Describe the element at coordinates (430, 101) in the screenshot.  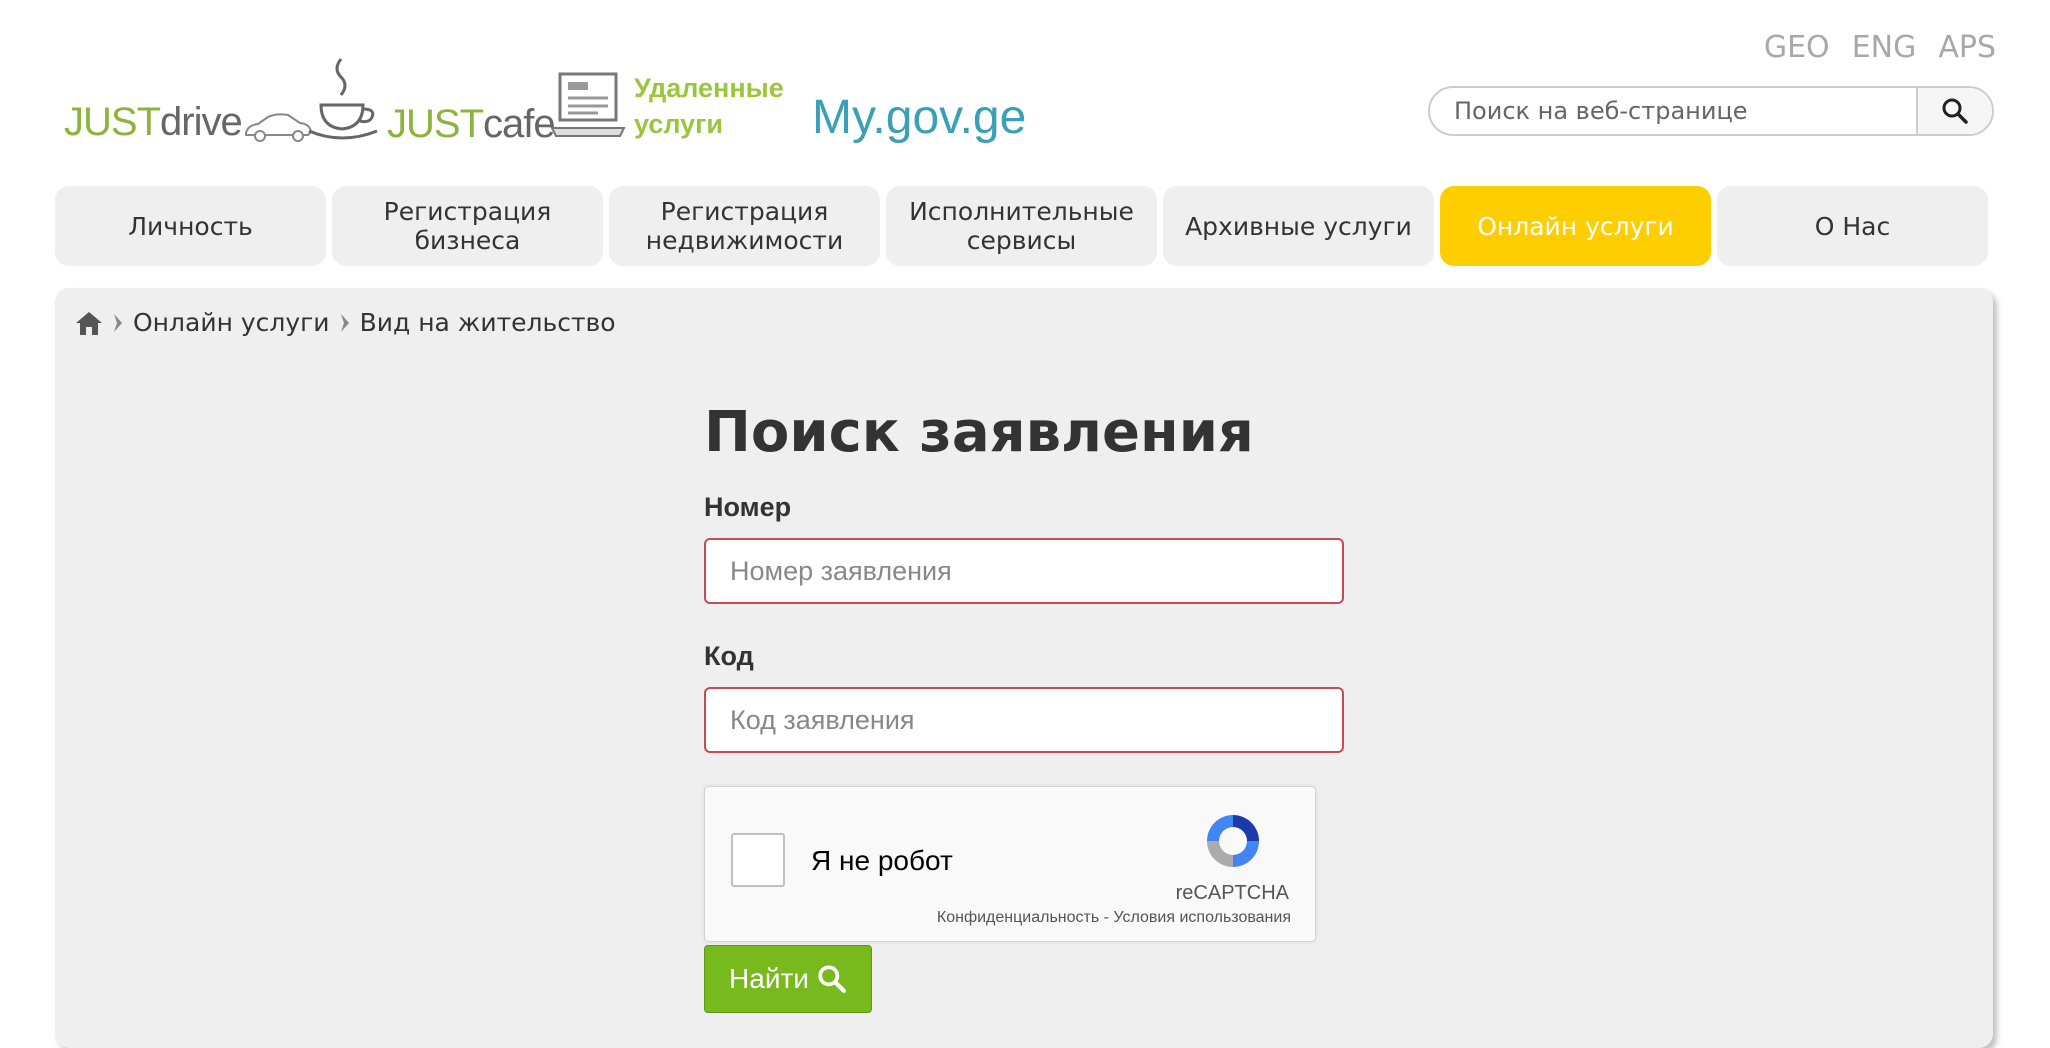
I see `justcafe-logo: JUST cafe` at that location.